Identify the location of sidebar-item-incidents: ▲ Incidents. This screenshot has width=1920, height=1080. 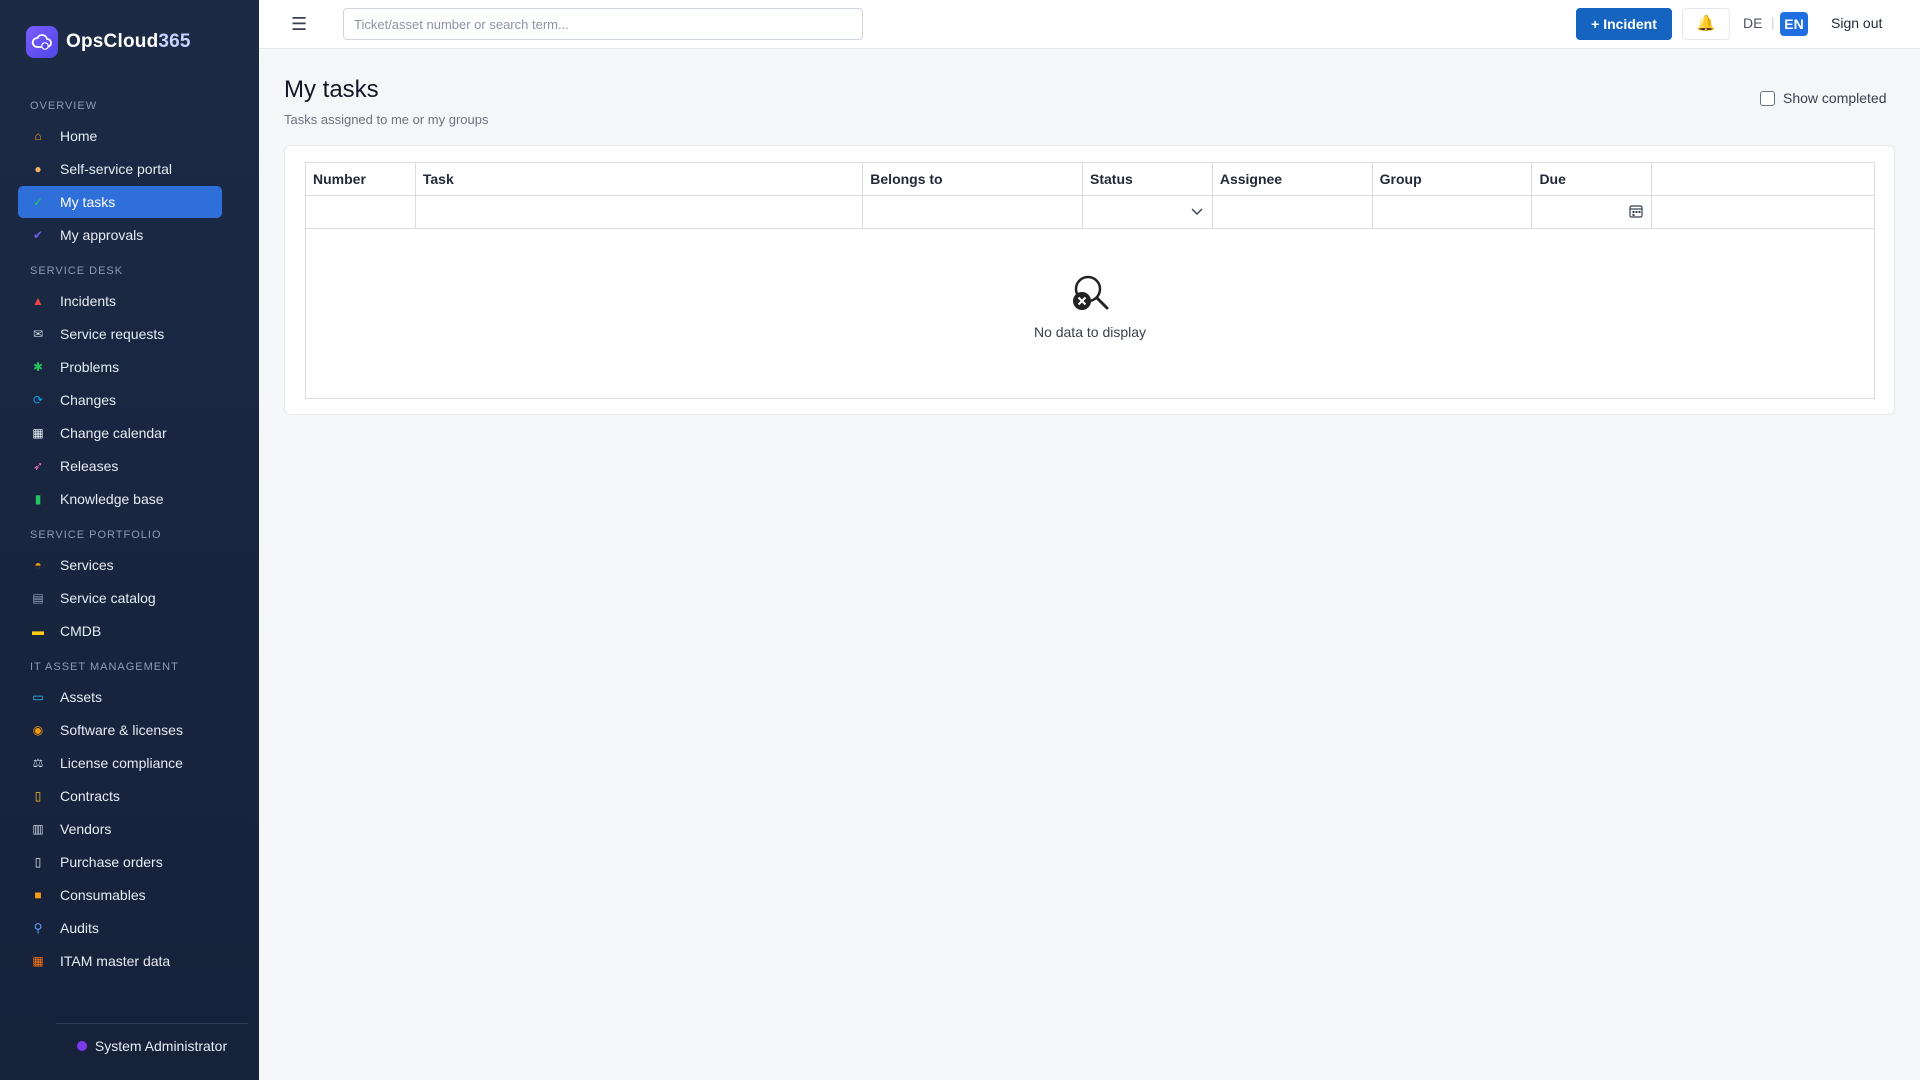
(120, 301).